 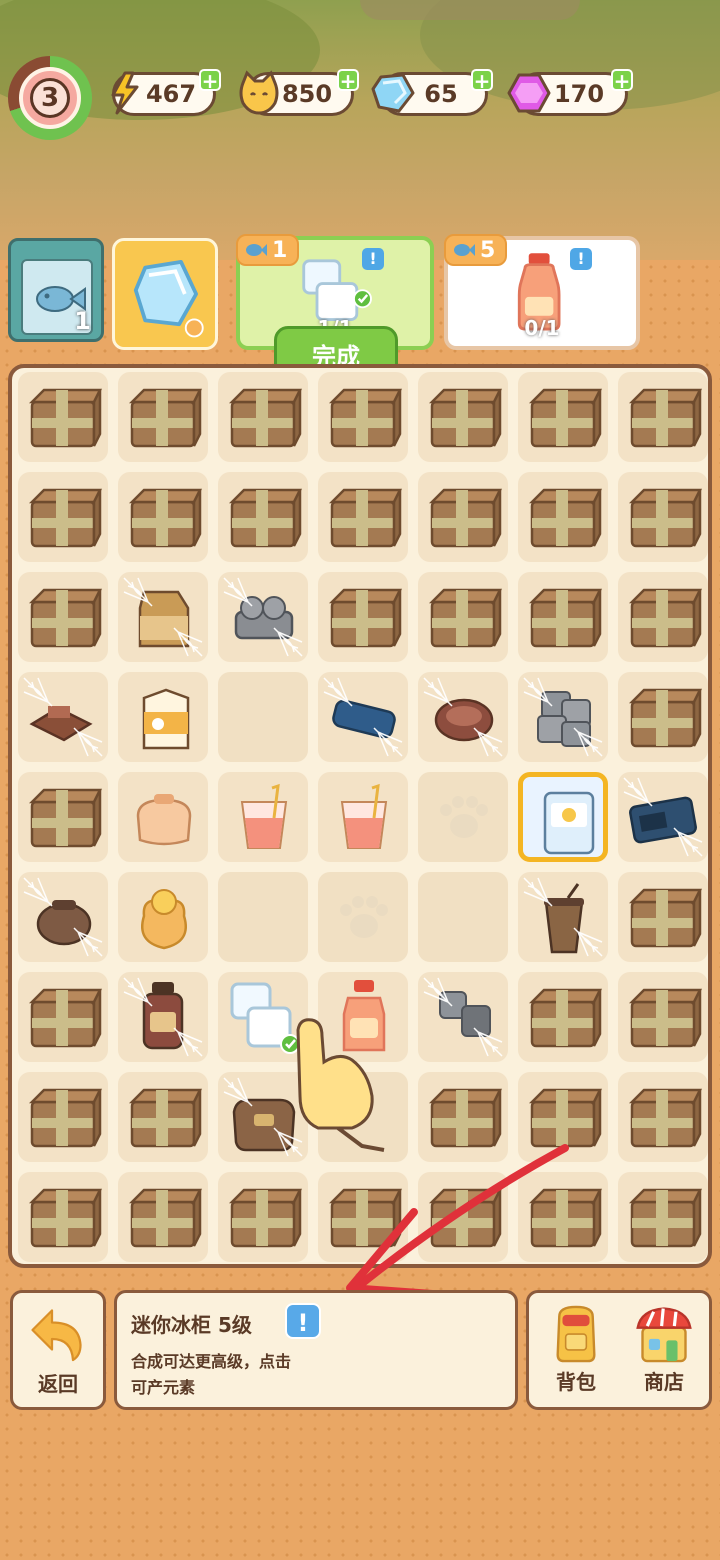 What do you see at coordinates (299, 92) in the screenshot?
I see `cat-coin-counter: 850 +` at bounding box center [299, 92].